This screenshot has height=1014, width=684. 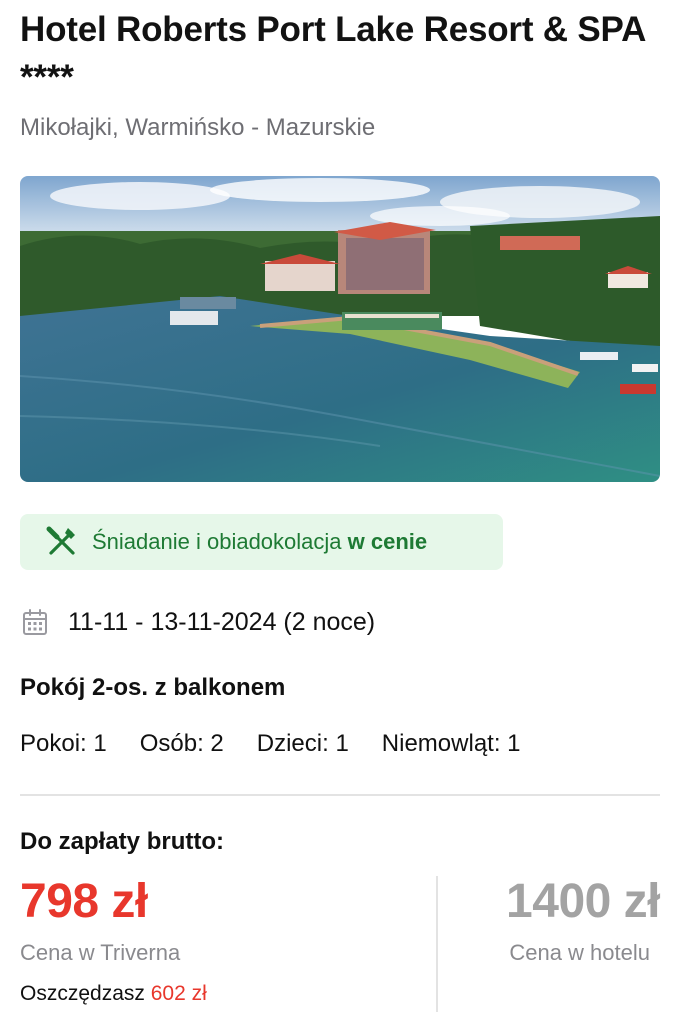 What do you see at coordinates (153, 687) in the screenshot?
I see `room-name: Pokój 2-os. z balkonem` at bounding box center [153, 687].